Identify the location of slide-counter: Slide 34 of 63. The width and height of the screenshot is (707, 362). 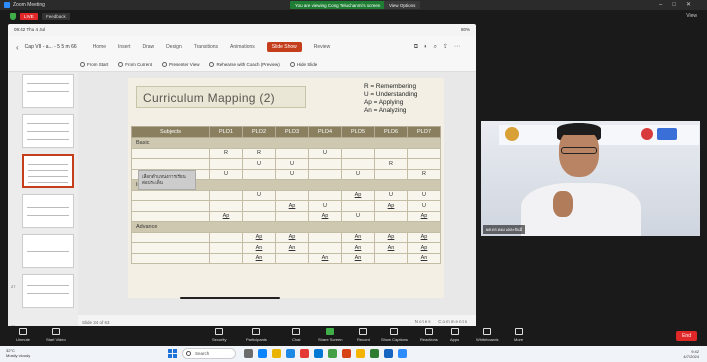
(96, 322).